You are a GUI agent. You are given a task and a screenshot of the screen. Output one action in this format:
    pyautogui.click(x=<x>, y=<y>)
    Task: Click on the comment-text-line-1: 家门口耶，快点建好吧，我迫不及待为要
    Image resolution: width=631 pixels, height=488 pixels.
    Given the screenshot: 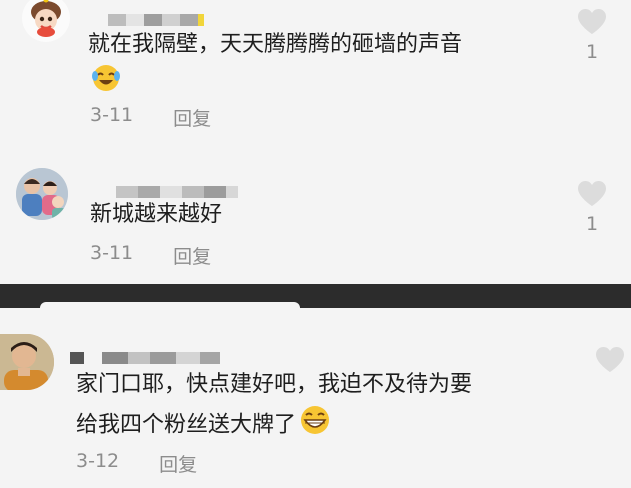 What is the action you would take?
    pyautogui.click(x=274, y=384)
    